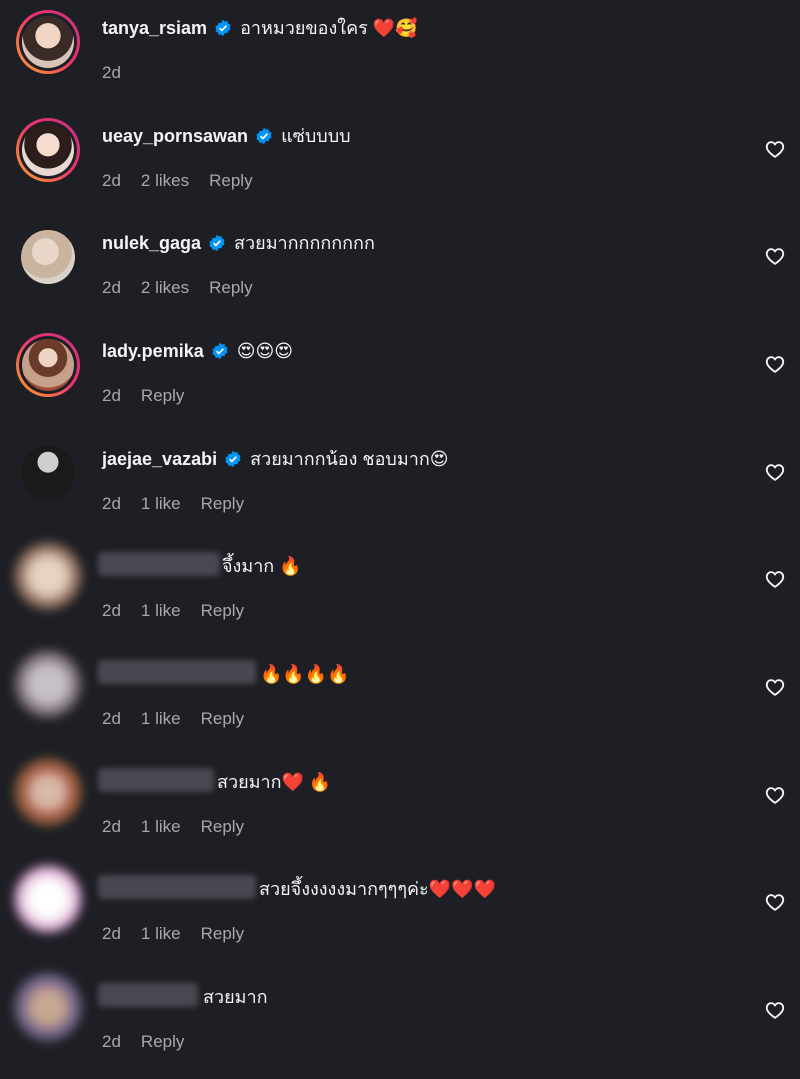 The height and width of the screenshot is (1079, 800). Describe the element at coordinates (377, 889) in the screenshot. I see `comment-text: สวยจึ้งงงงงมากๆๆๆค่ะ❤️❤️❤️` at that location.